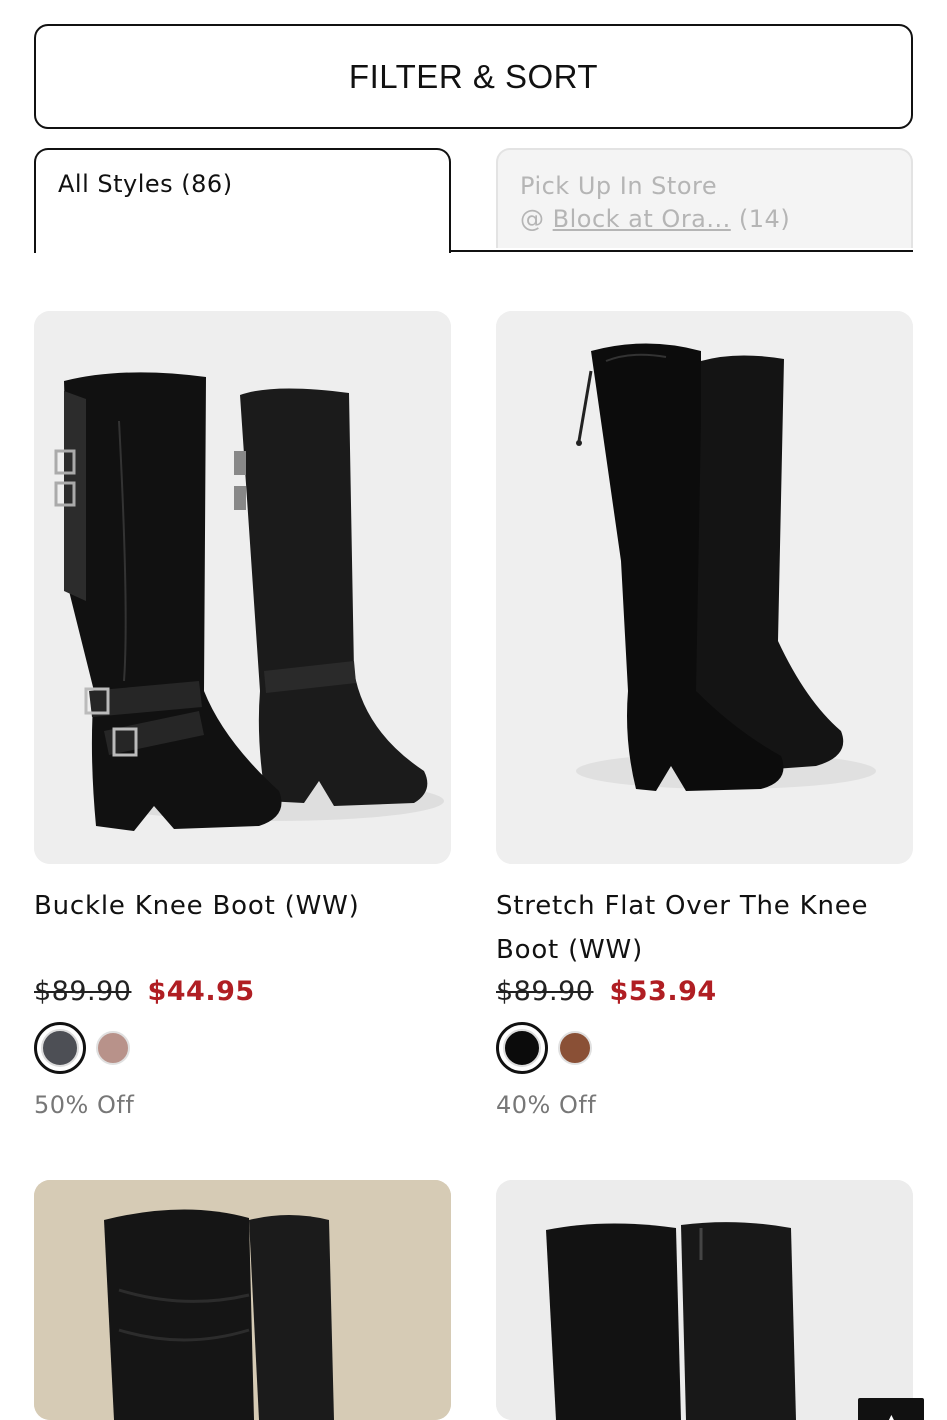 Image resolution: width=947 pixels, height=1420 pixels. What do you see at coordinates (760, 219) in the screenshot?
I see `store-count: (14)` at bounding box center [760, 219].